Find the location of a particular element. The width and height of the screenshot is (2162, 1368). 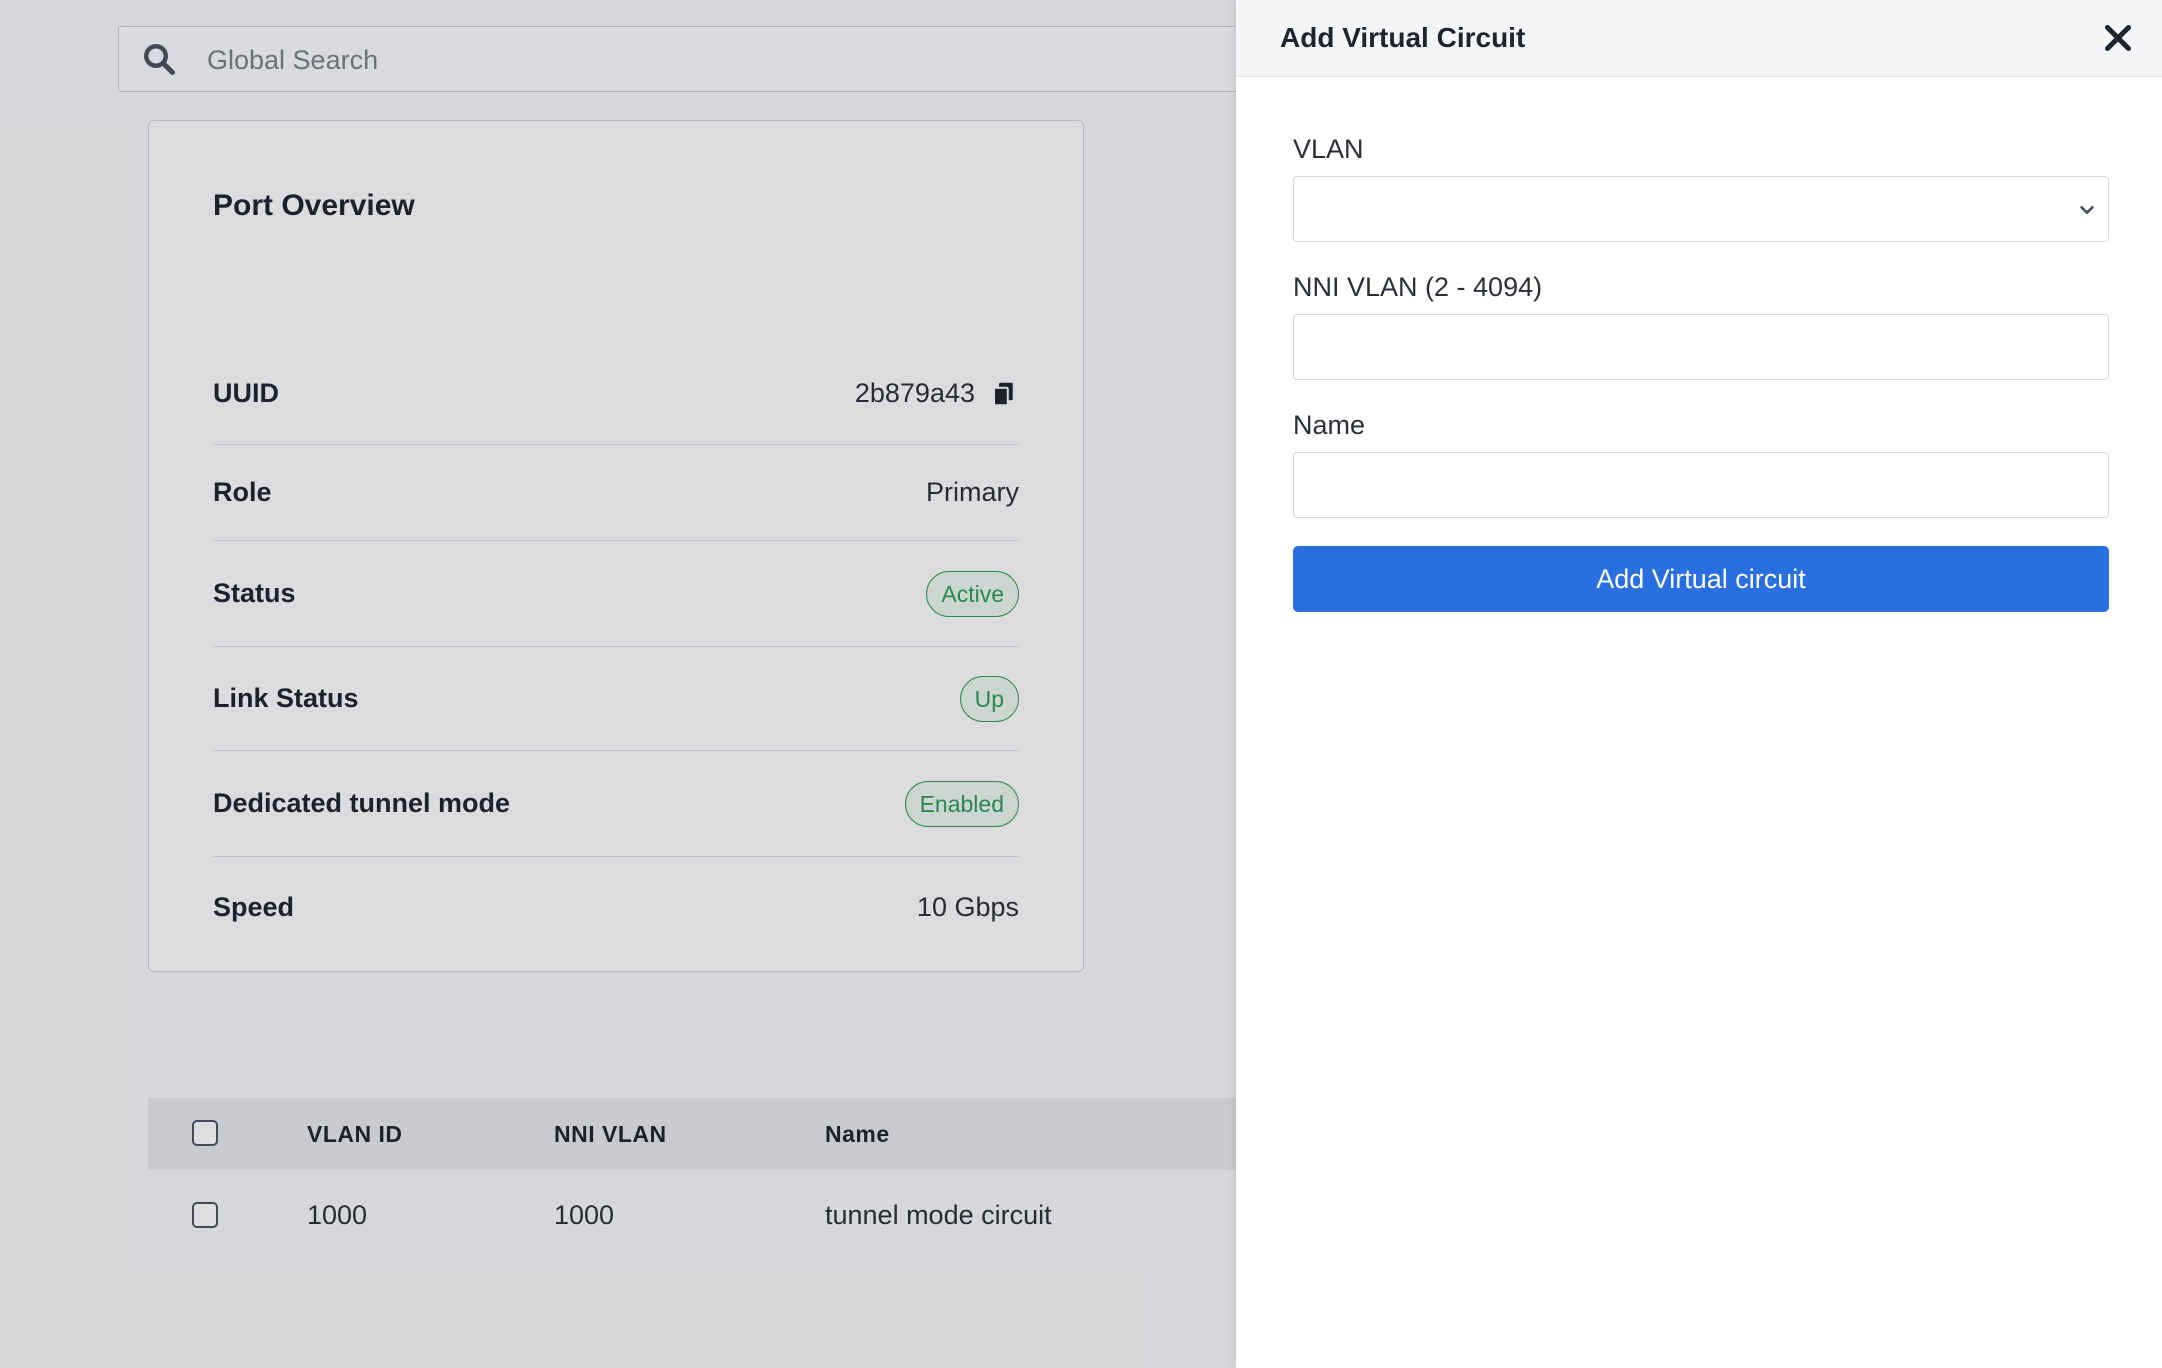

chevron-down-icon is located at coordinates (2087, 210).